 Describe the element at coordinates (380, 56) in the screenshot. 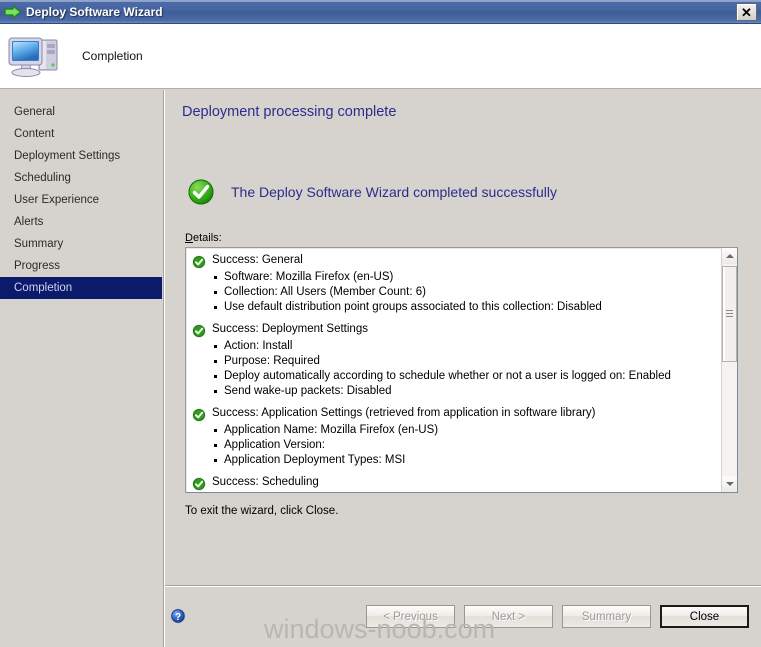

I see `wizard-header: Completion` at that location.